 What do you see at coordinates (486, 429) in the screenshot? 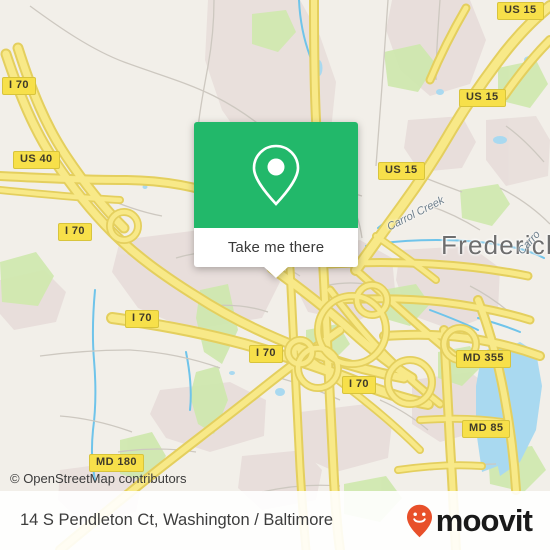
I see `road-shield-md85: MD 85` at bounding box center [486, 429].